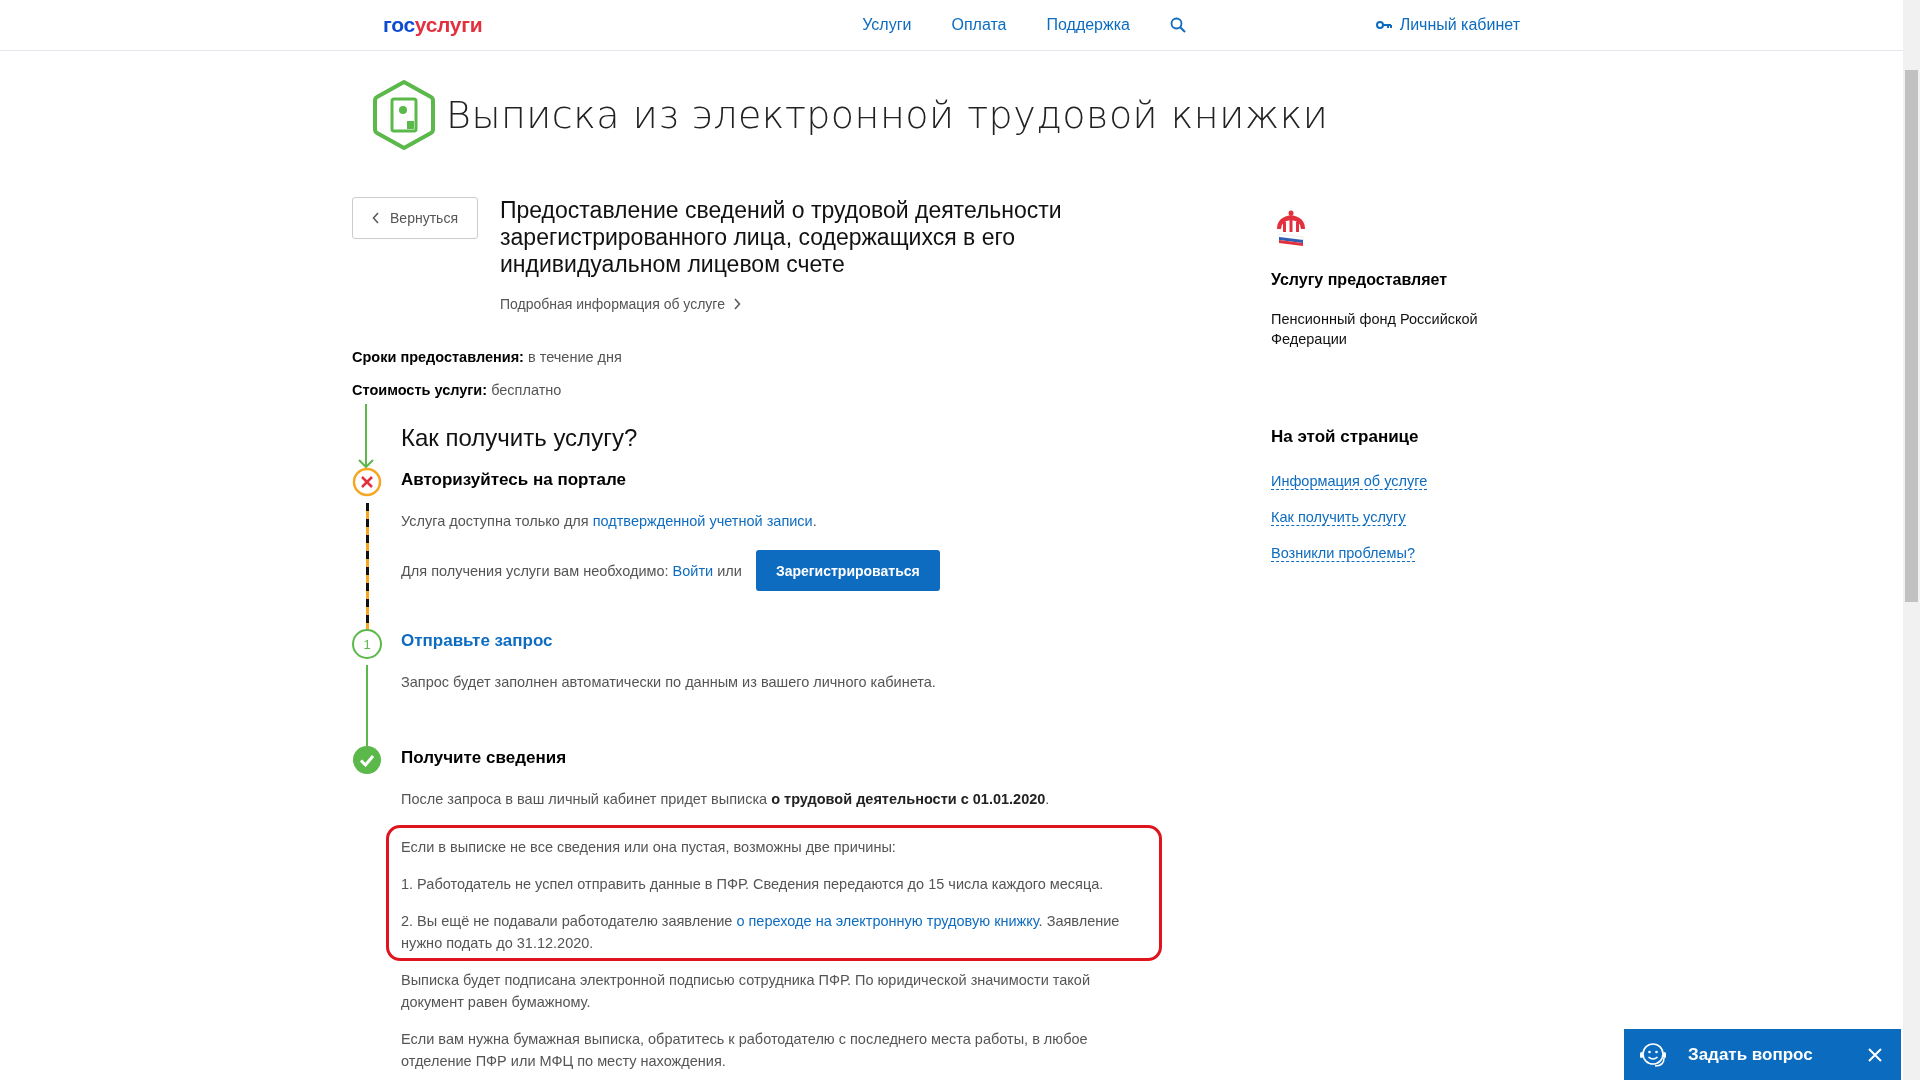  Describe the element at coordinates (404, 115) in the screenshot. I see `document-badge-icon` at that location.